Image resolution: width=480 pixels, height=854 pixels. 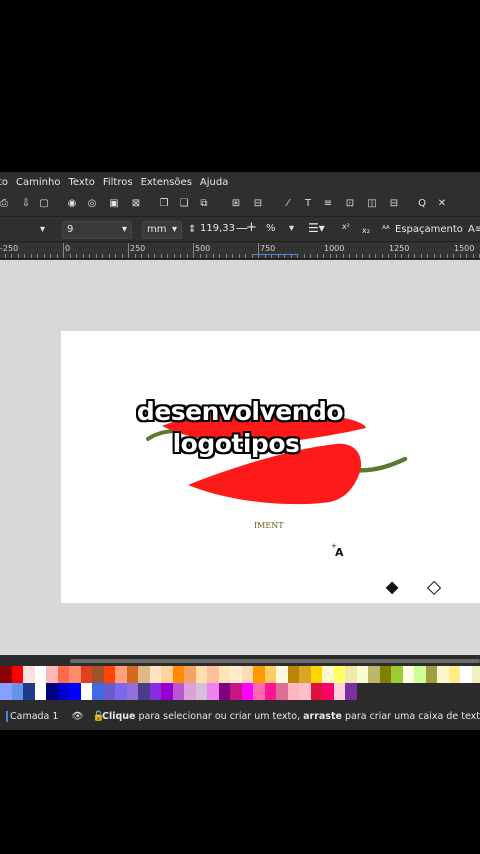 I want to click on align-text-icon: ☰▾, so click(x=316, y=228).